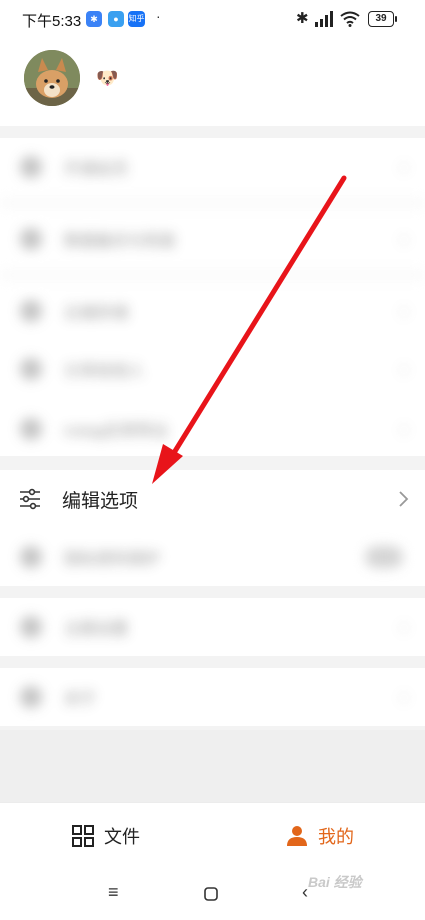 This screenshot has height=920, width=425. I want to click on list-item-label: 云端存储, so click(96, 313).